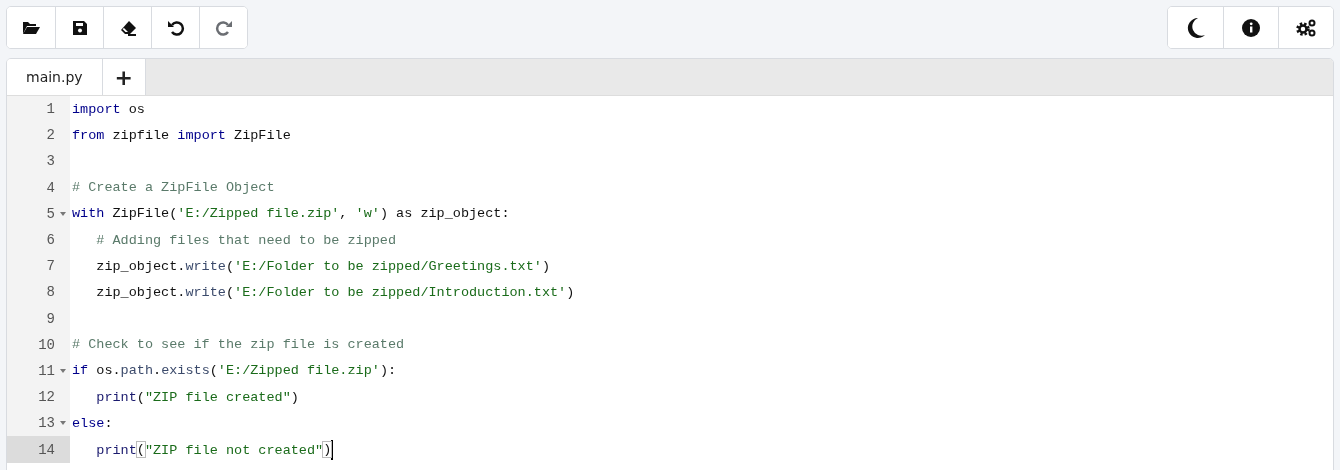  What do you see at coordinates (46, 449) in the screenshot?
I see `line-number: 14` at bounding box center [46, 449].